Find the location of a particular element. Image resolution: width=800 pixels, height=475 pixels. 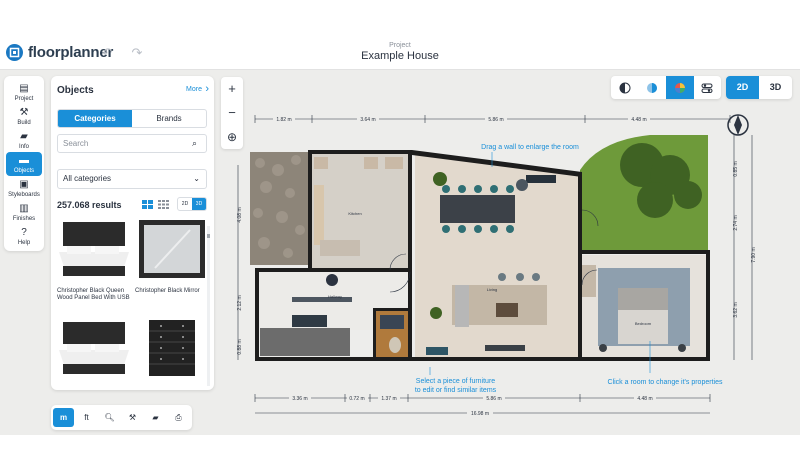

results-count: 257.068 results is located at coordinates (89, 205).